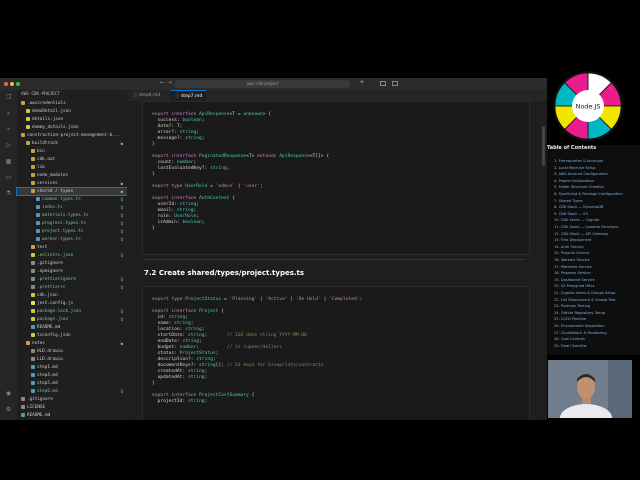 This screenshot has height=480, width=640. I want to click on file-tree-item: services ●, so click(72, 183).